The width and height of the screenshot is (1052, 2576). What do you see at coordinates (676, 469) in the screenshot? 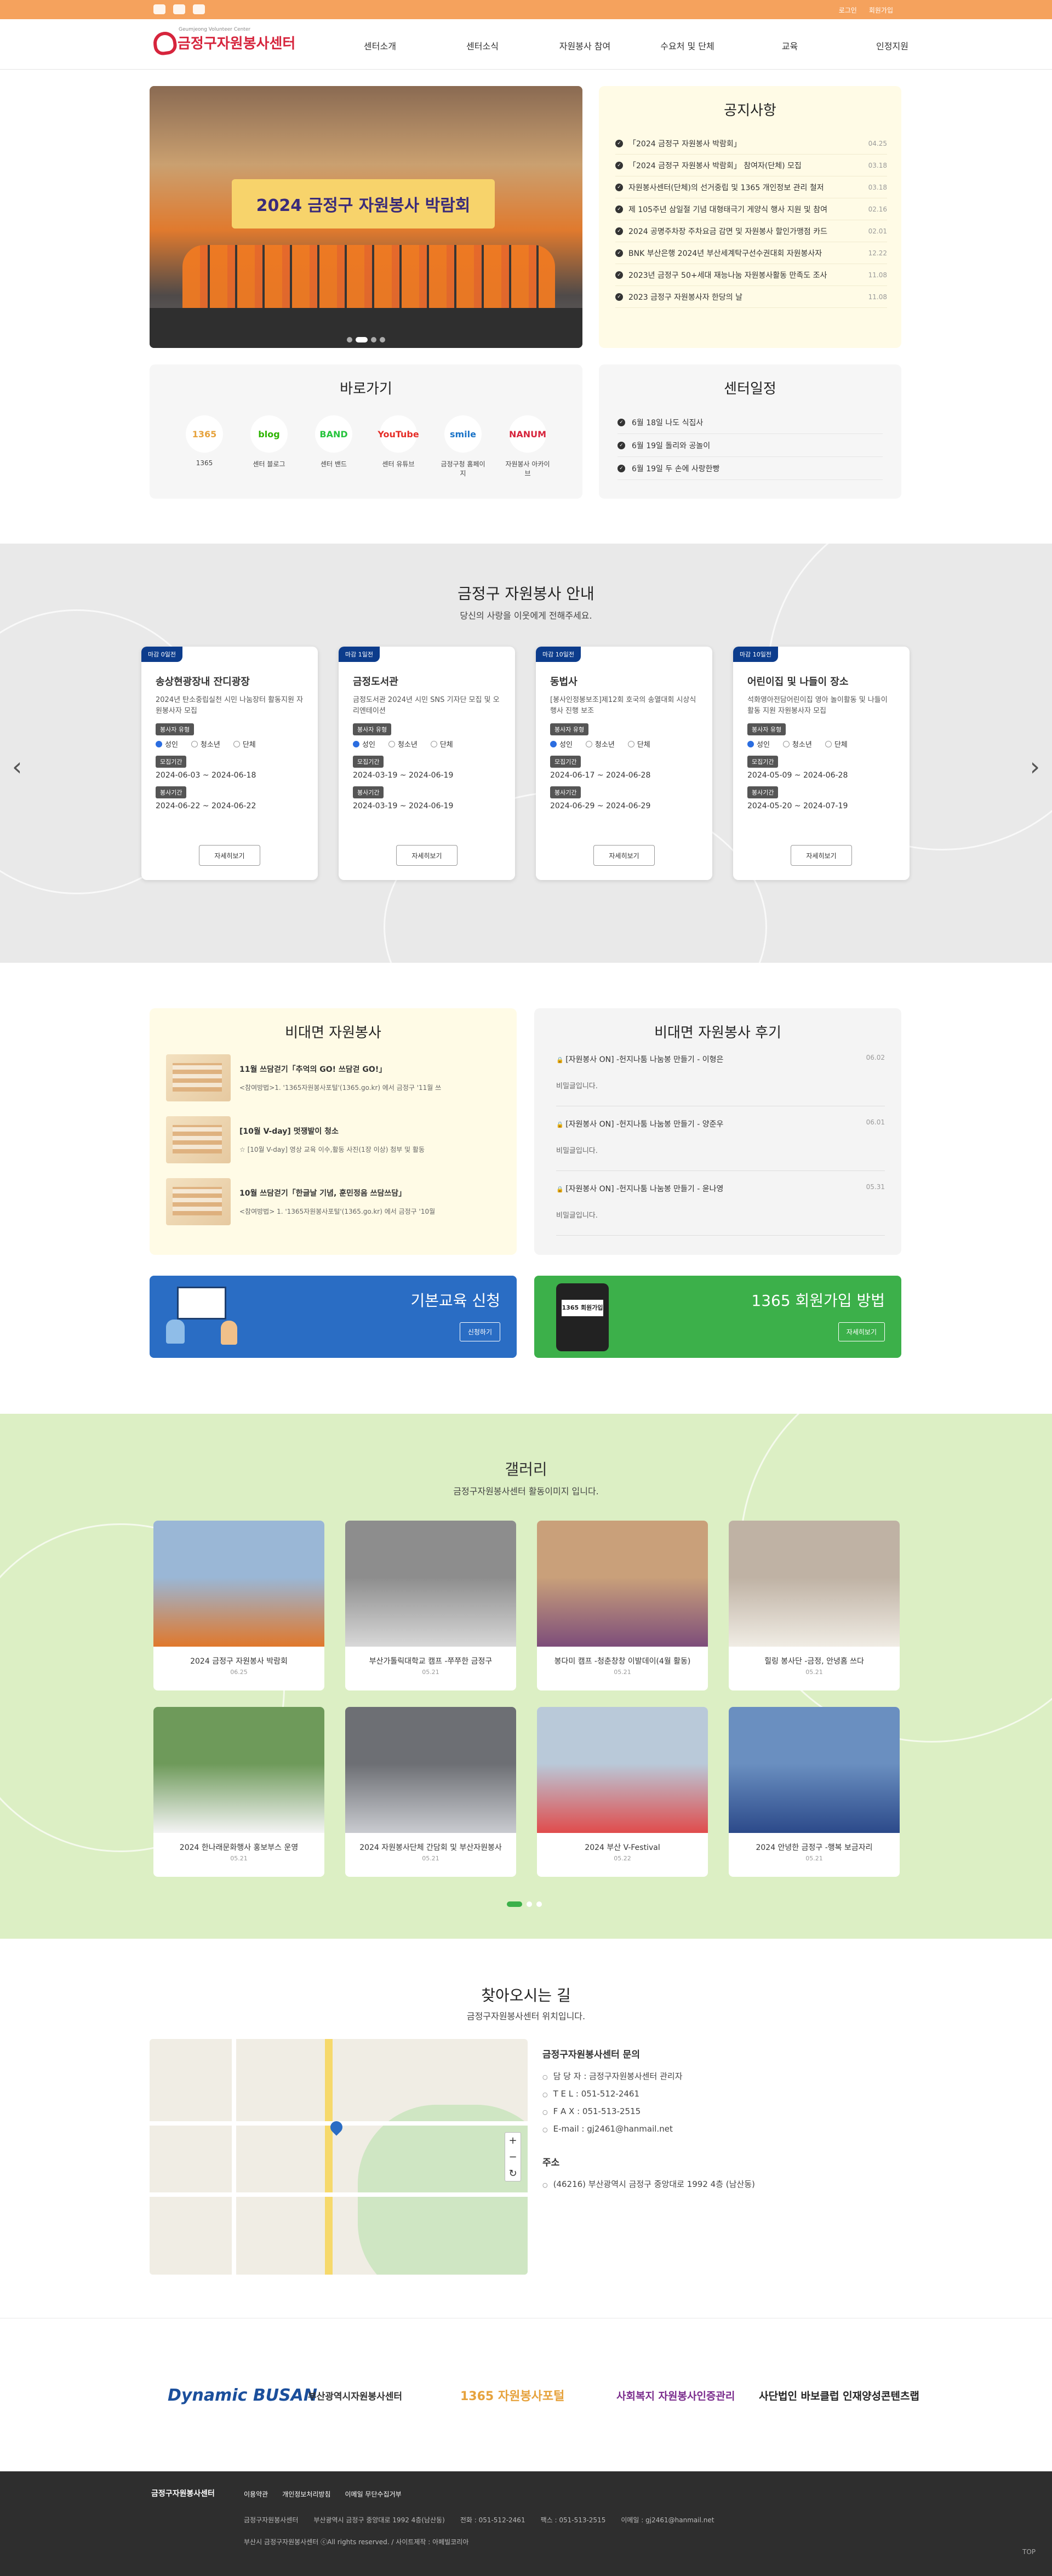
I see `schedule-text: 6월 19일 두 손에 사랑한빵` at bounding box center [676, 469].